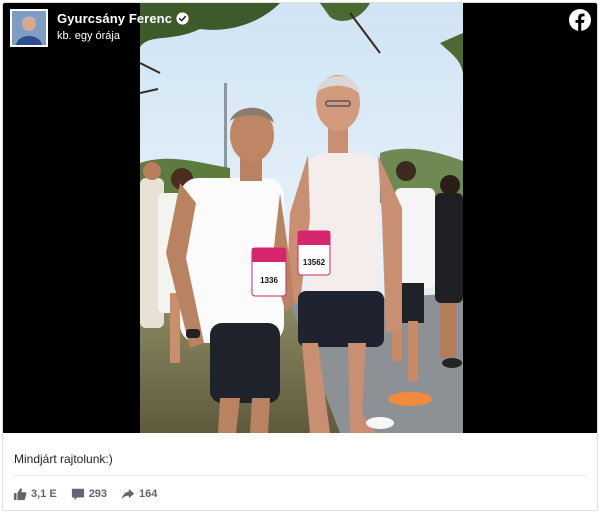  What do you see at coordinates (314, 262) in the screenshot?
I see `bib-number-right: 13562` at bounding box center [314, 262].